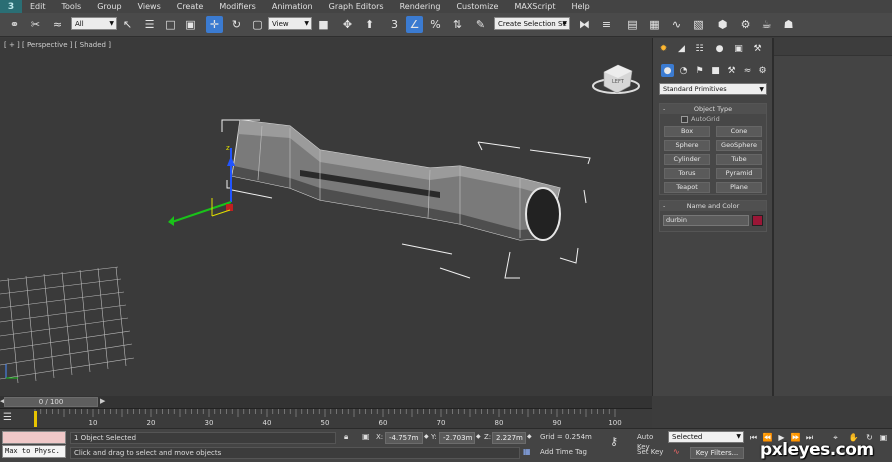 The height and width of the screenshot is (462, 892). I want to click on menu-customize: Customize, so click(477, 6).